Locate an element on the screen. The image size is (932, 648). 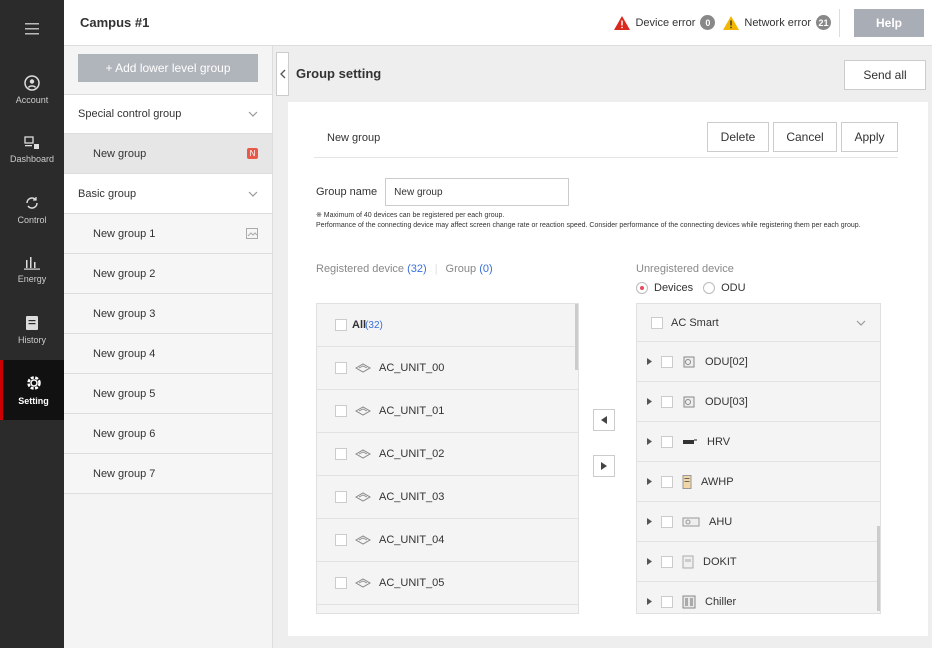
gear-icon is located at coordinates (33, 383).